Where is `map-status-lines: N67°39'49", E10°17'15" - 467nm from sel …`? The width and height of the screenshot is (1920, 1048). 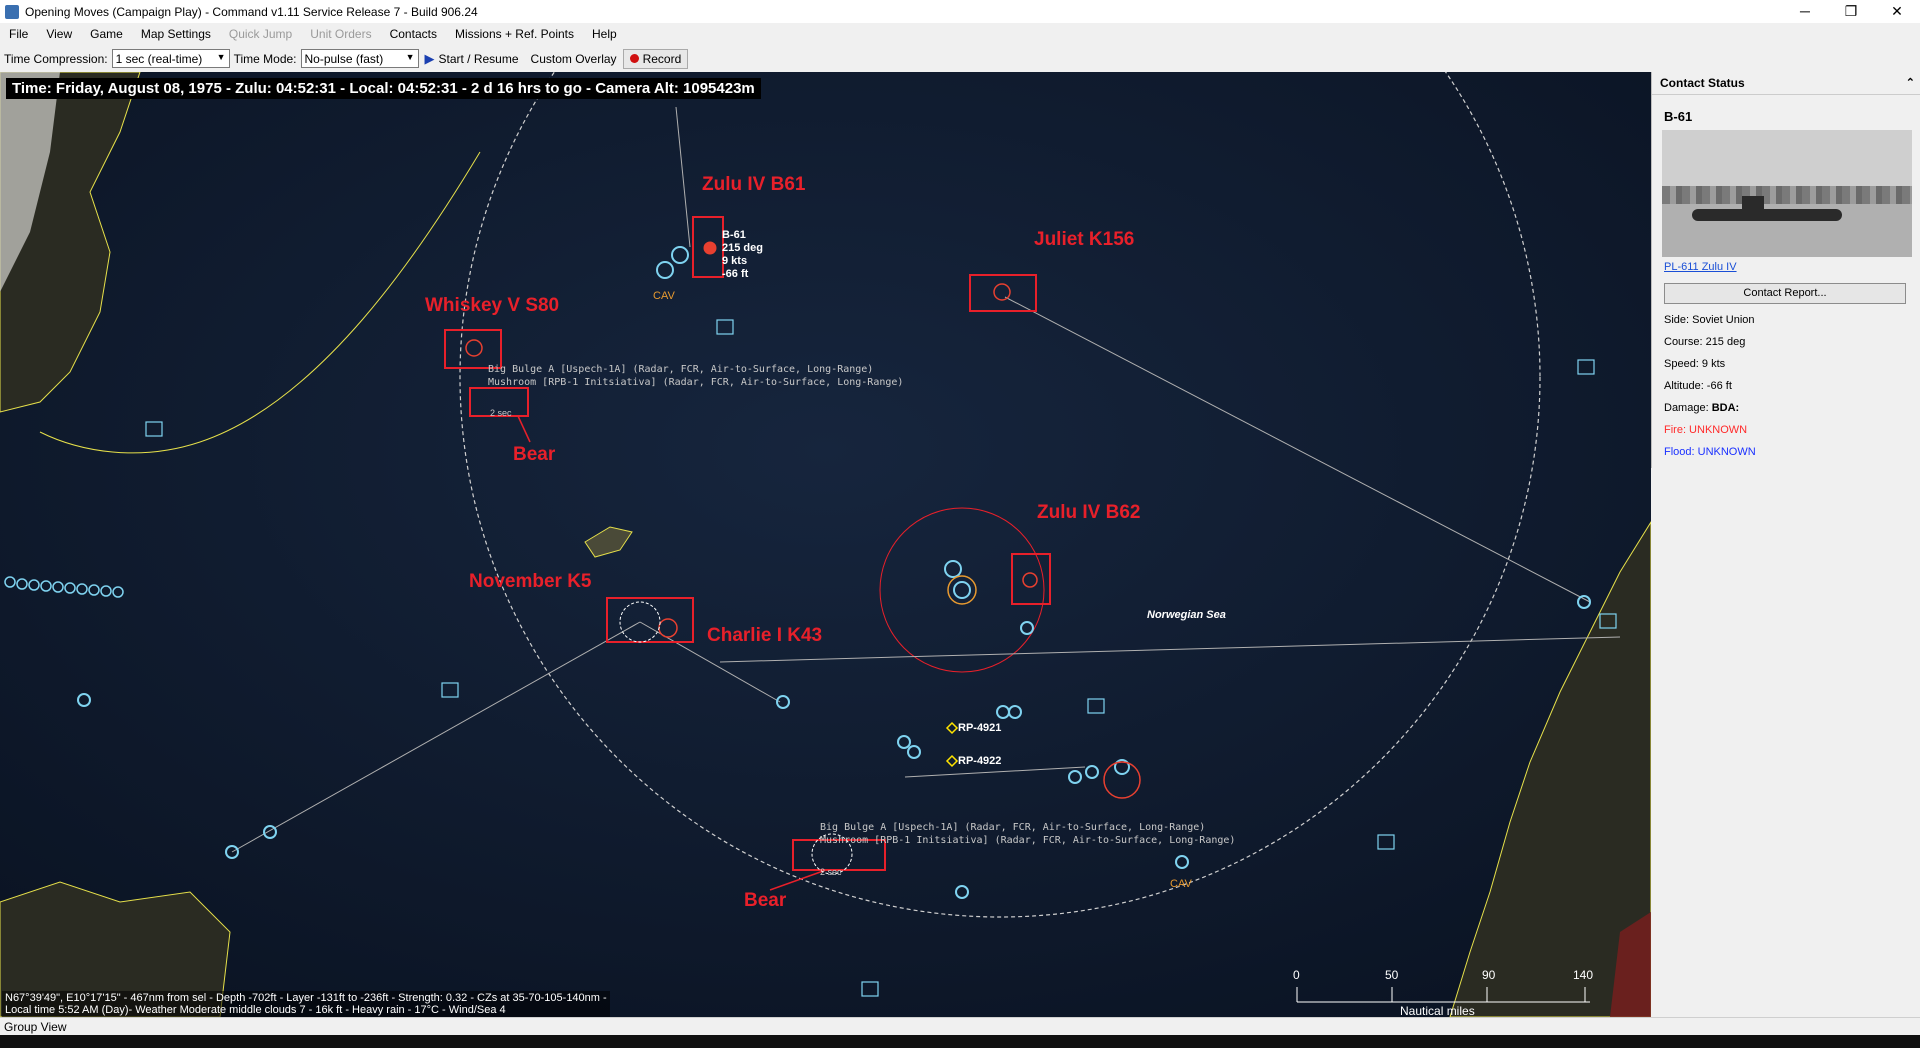 map-status-lines: N67°39'49", E10°17'15" - 467nm from sel … is located at coordinates (306, 1004).